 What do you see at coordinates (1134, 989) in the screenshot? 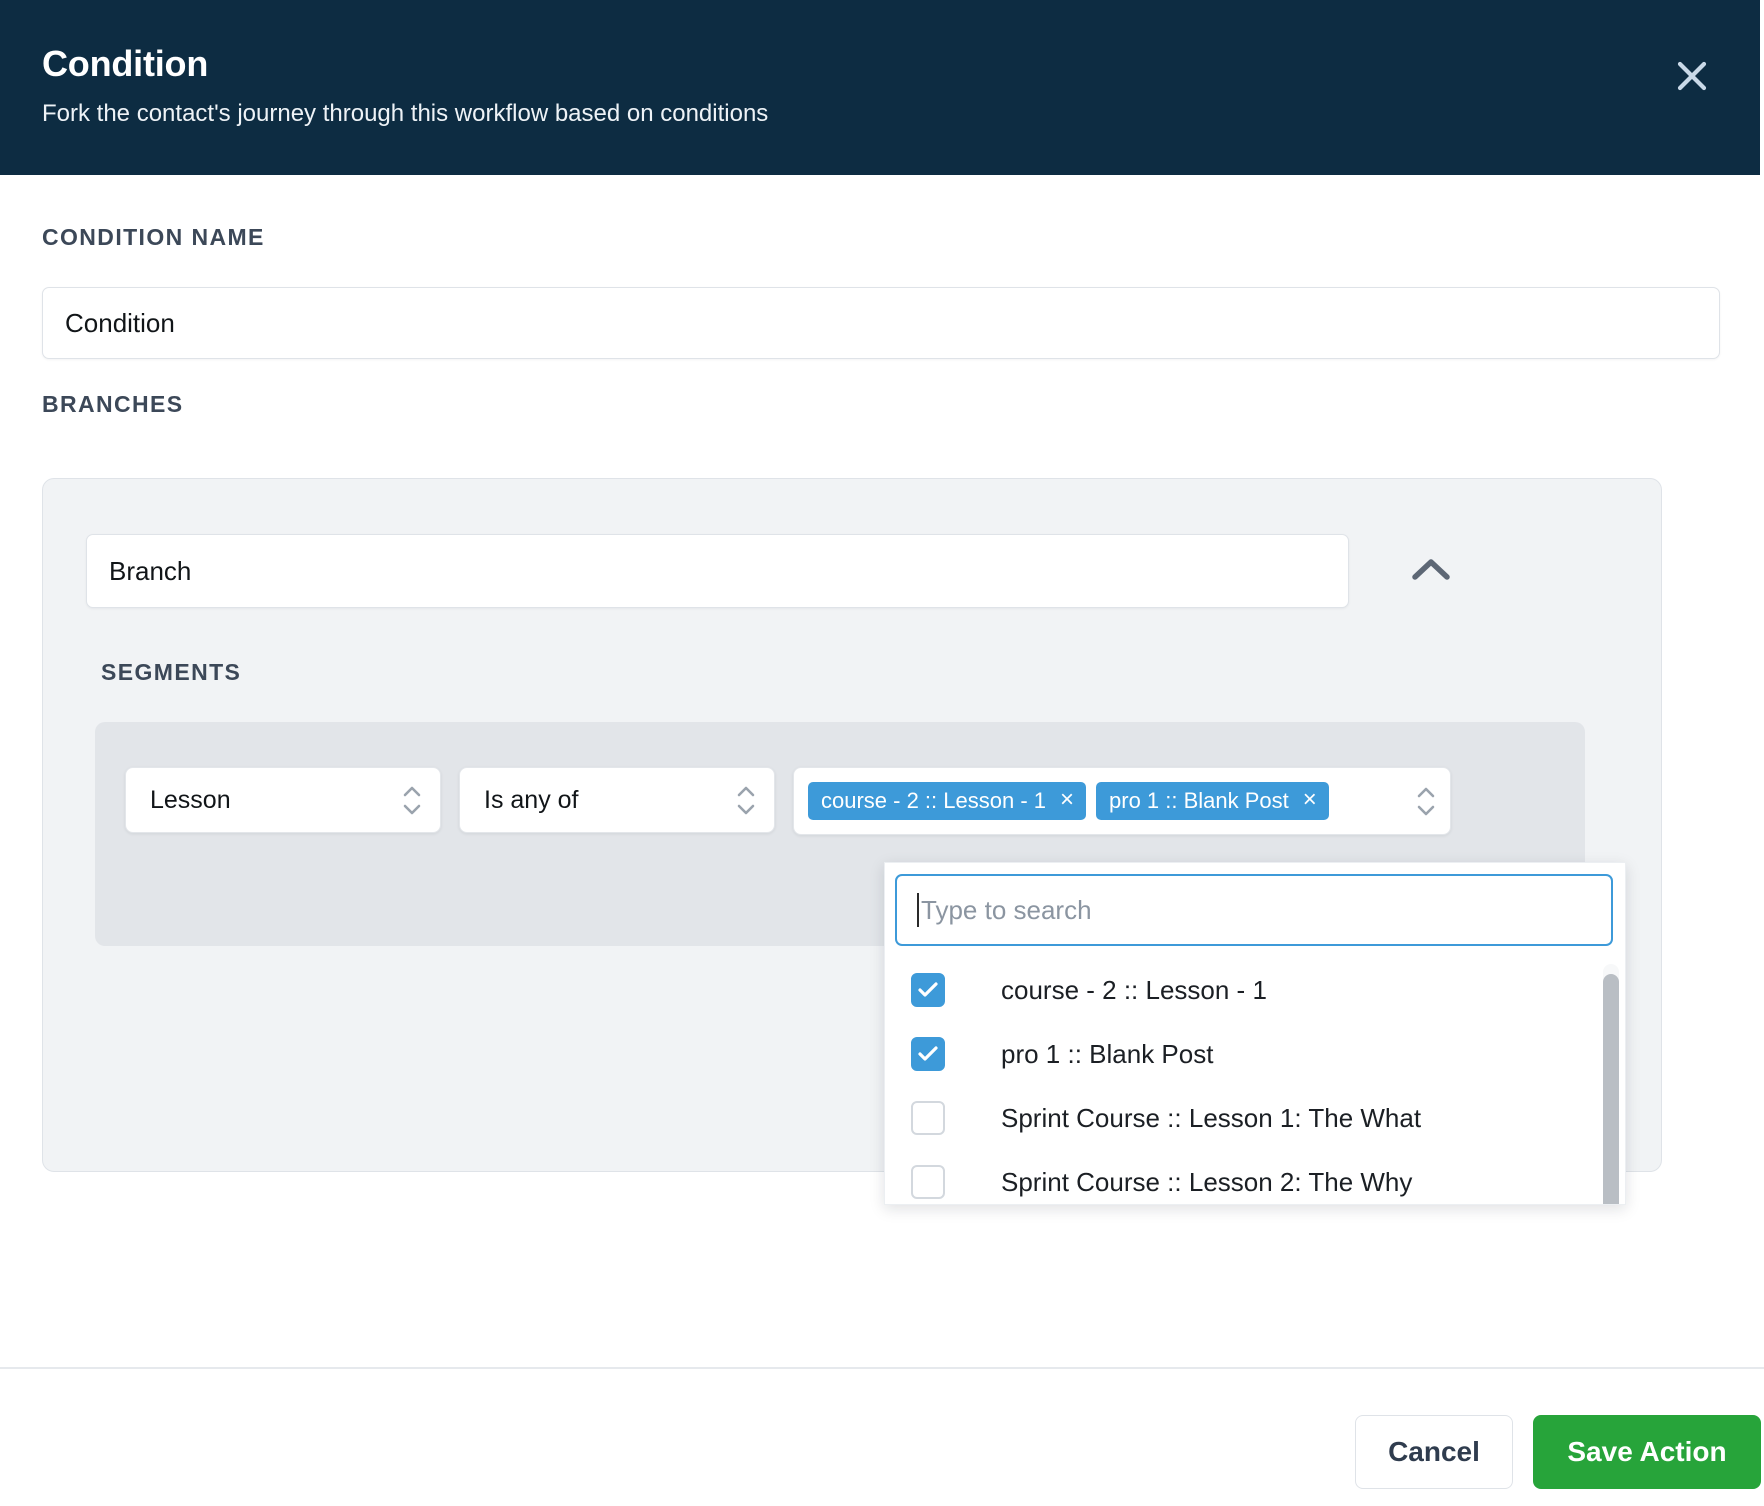
I see `dropdown-option-label: course - 2 :: Lesson - 1` at bounding box center [1134, 989].